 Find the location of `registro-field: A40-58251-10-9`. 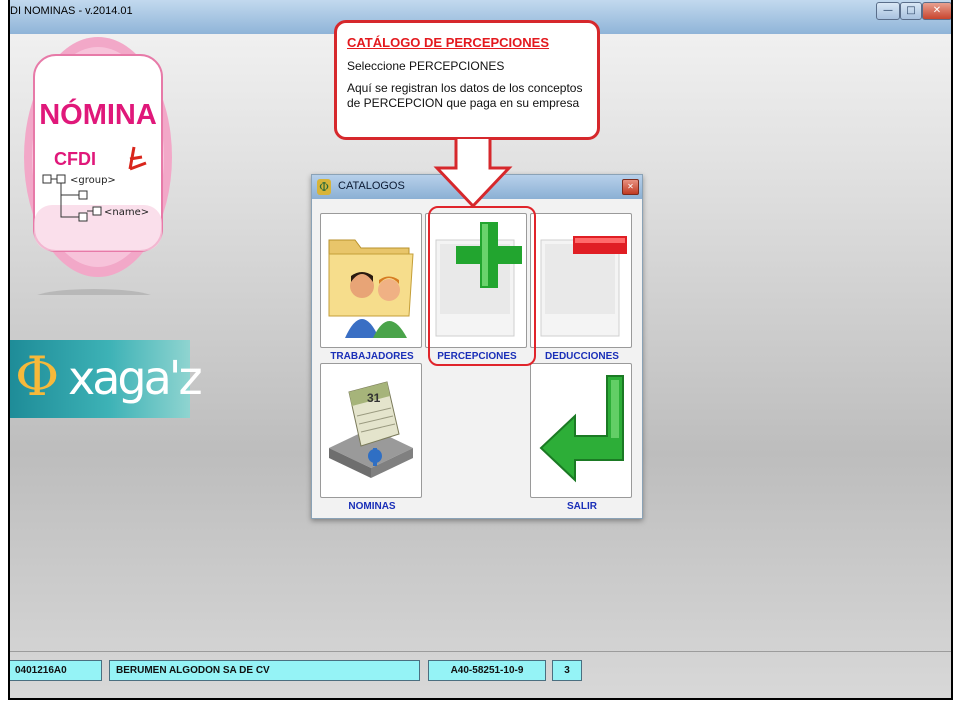

registro-field: A40-58251-10-9 is located at coordinates (487, 670).